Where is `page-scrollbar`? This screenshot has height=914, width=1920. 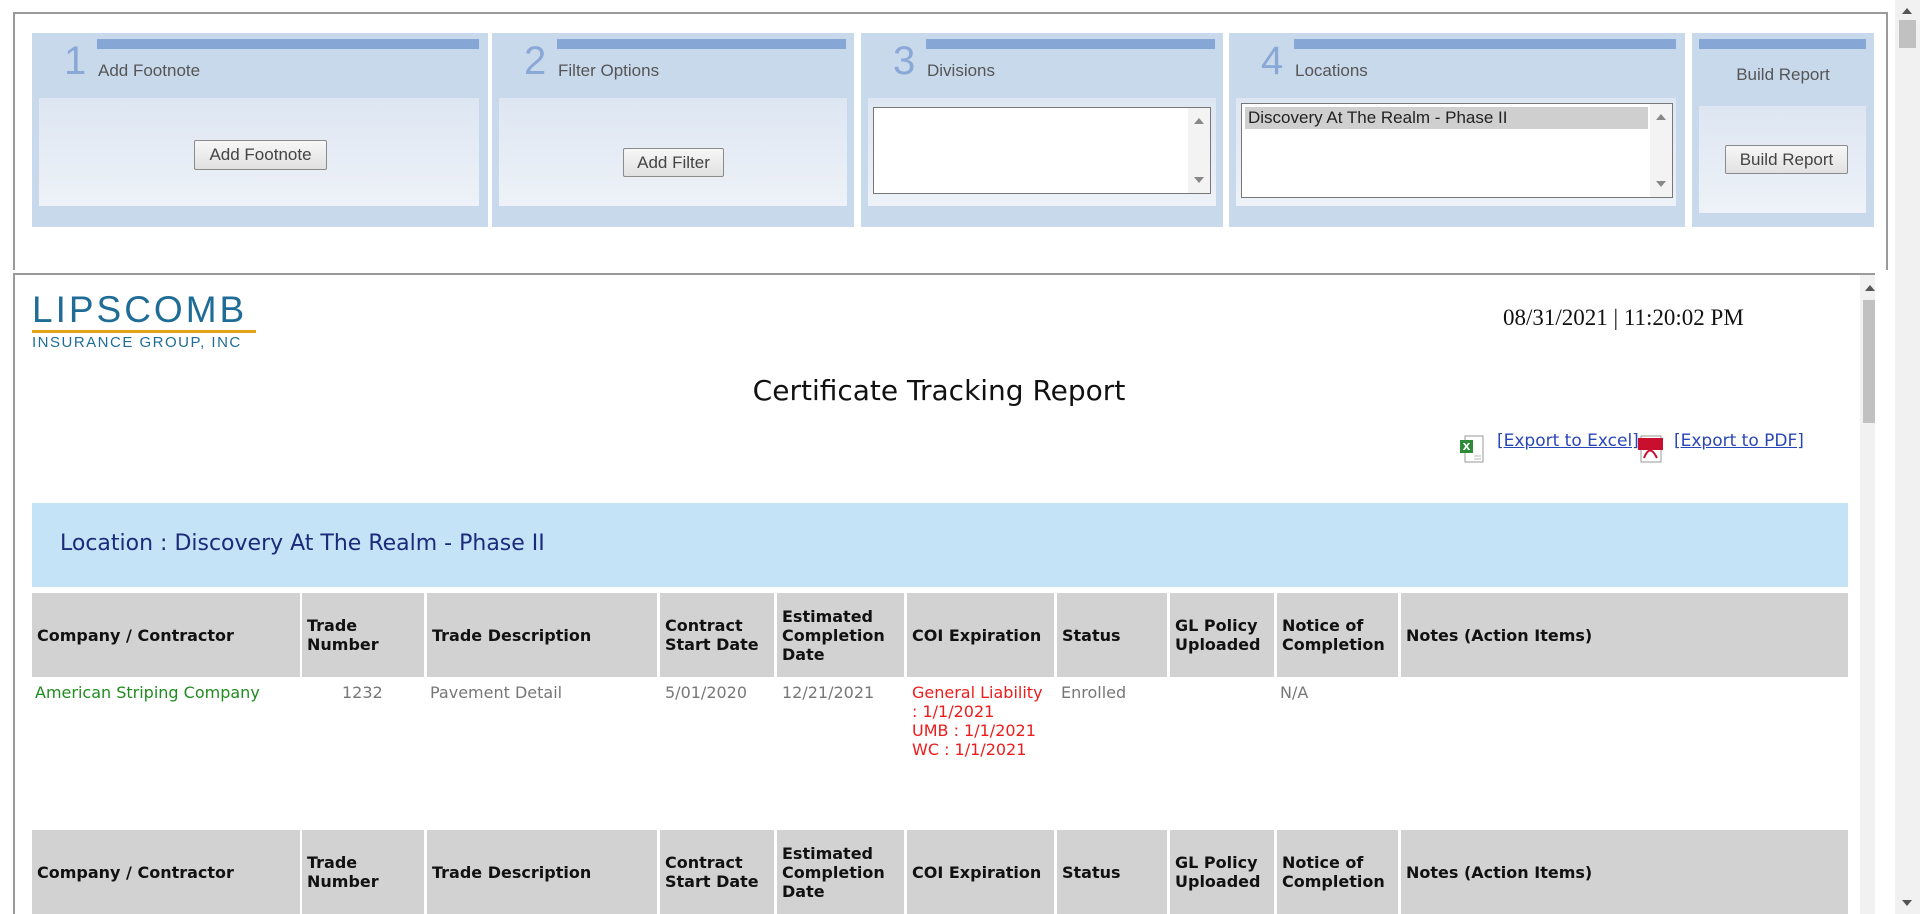 page-scrollbar is located at coordinates (1907, 457).